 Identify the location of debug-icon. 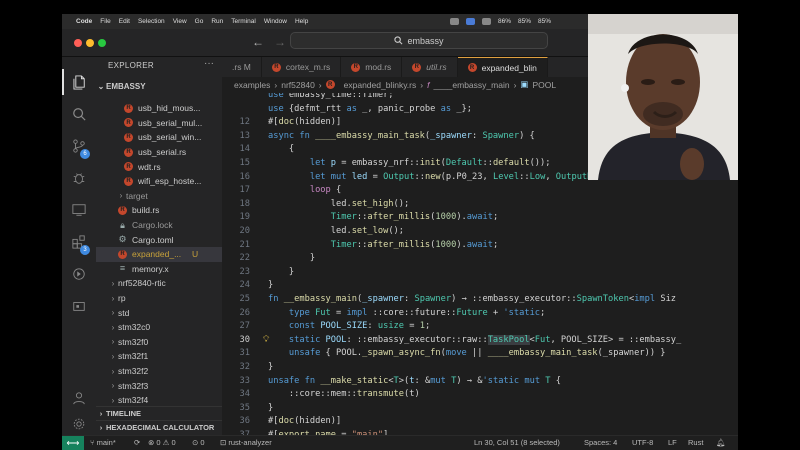
(79, 178).